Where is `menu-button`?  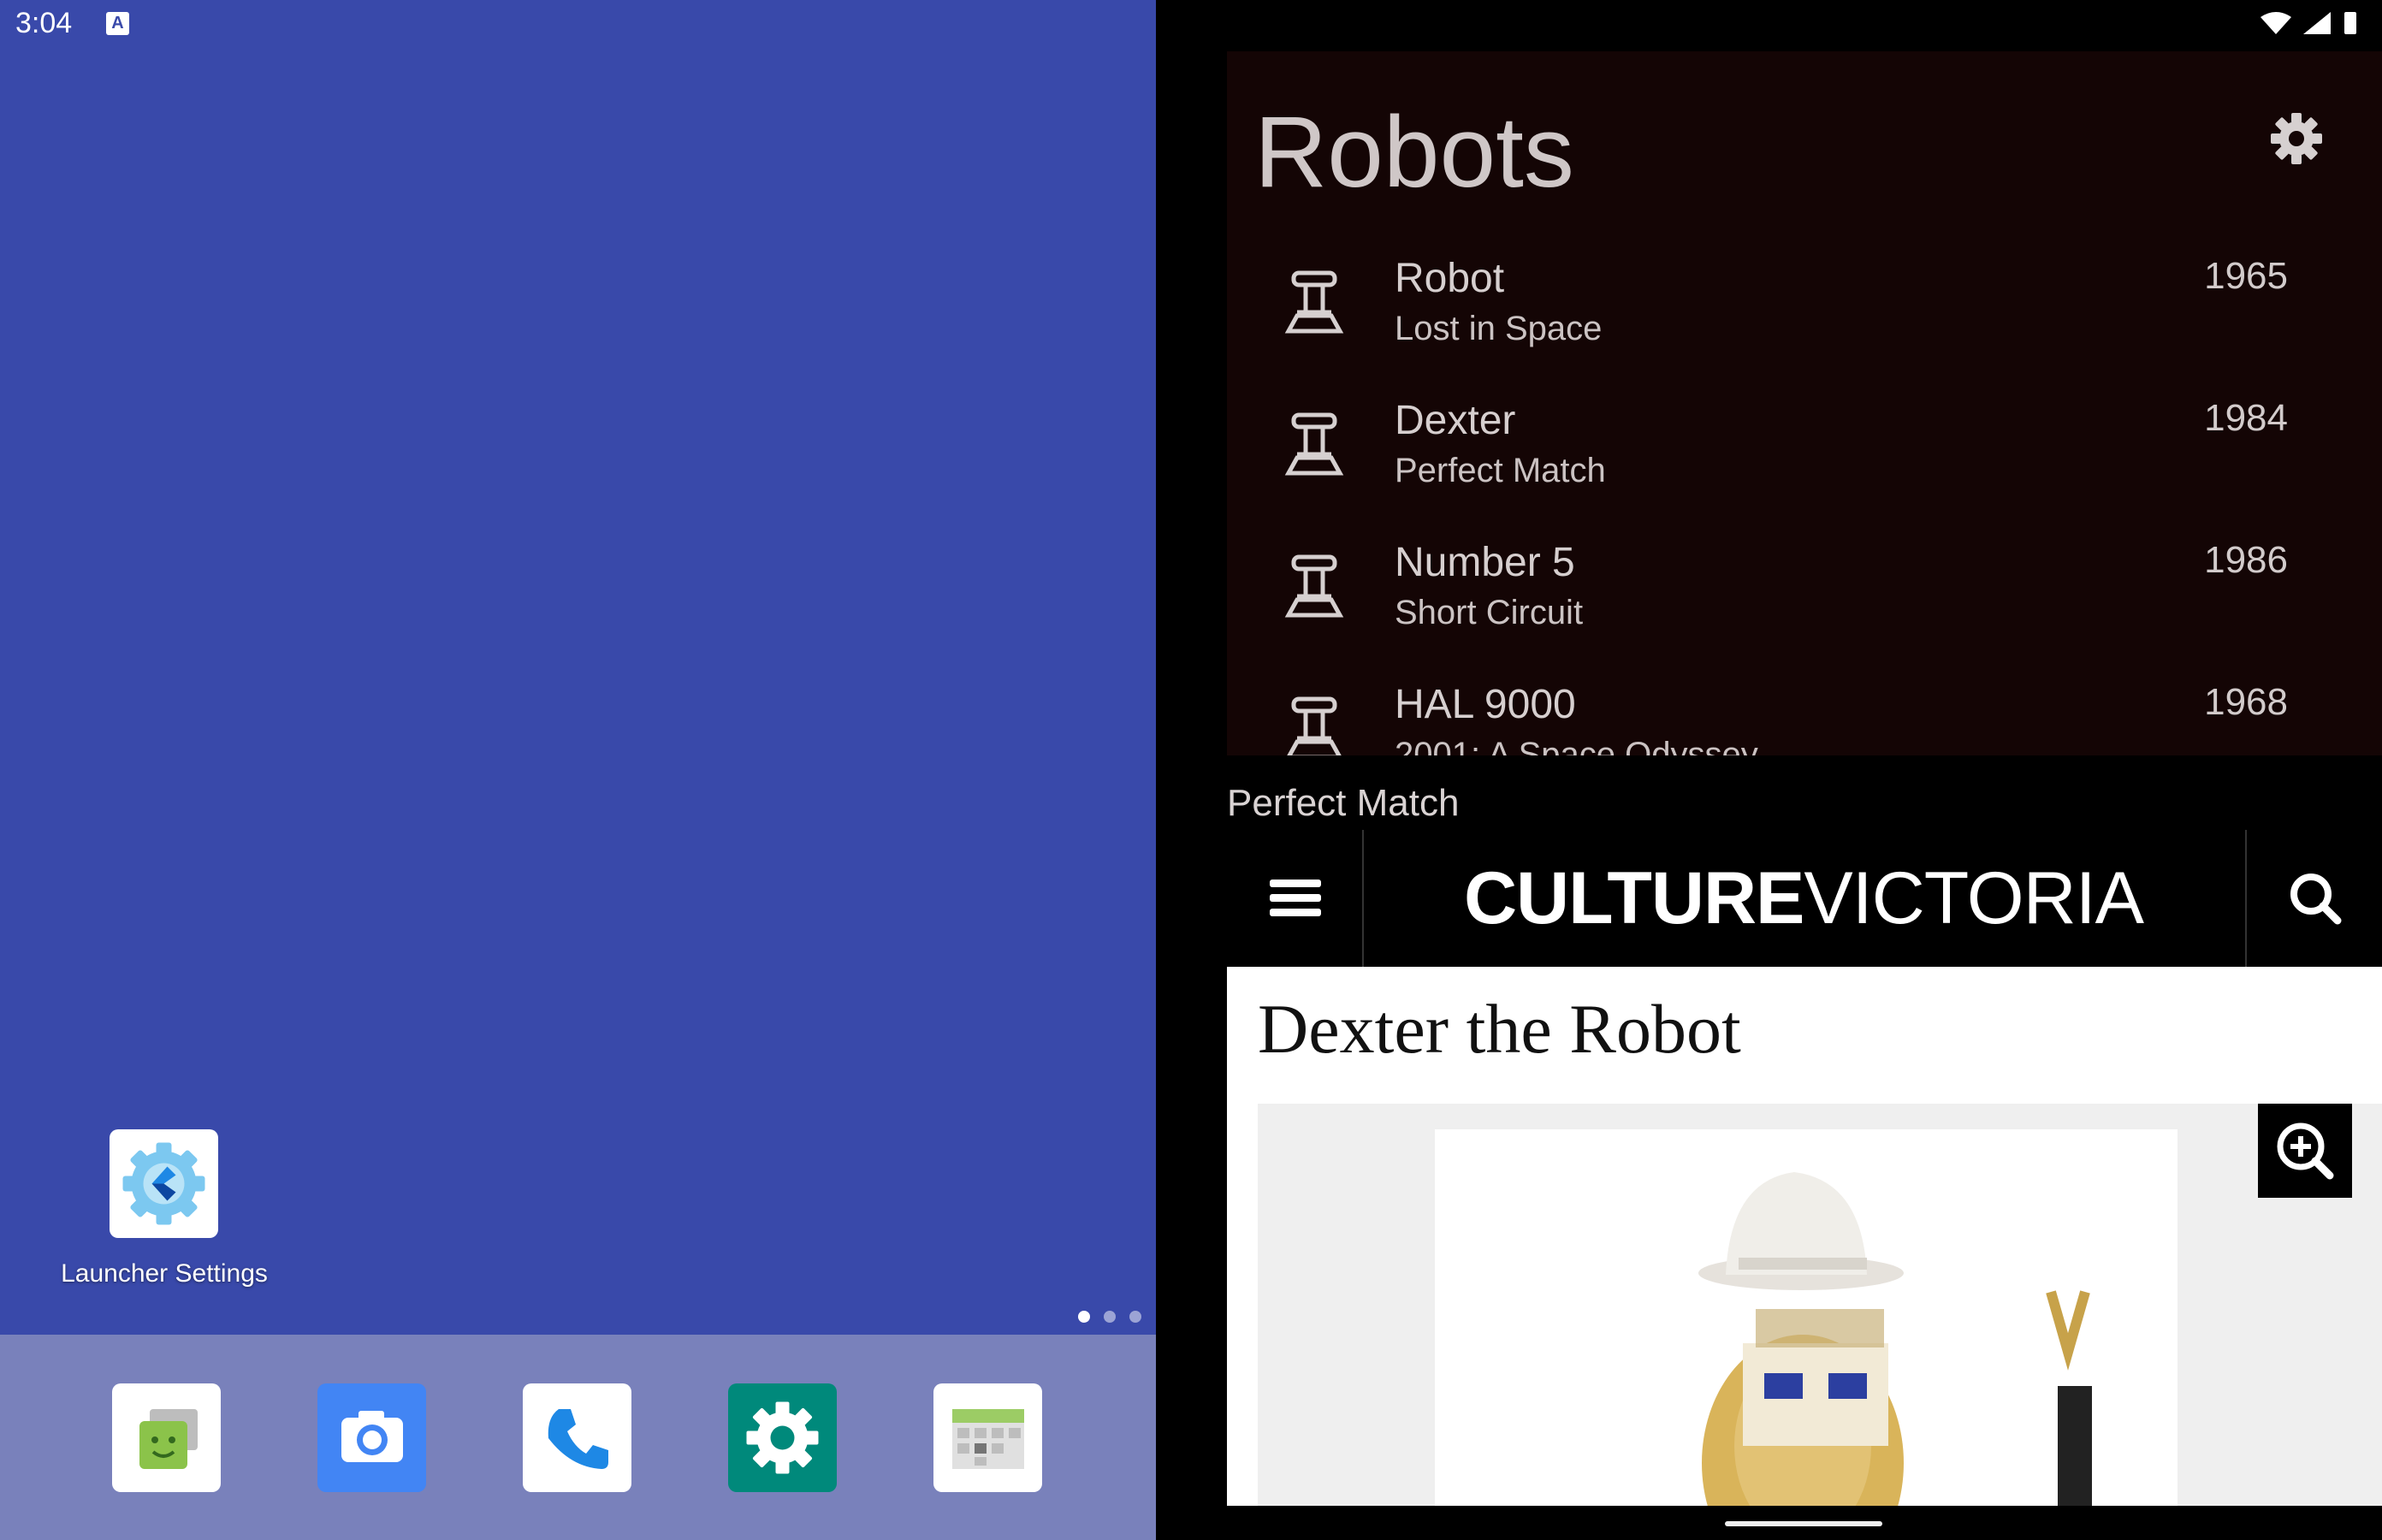
menu-button is located at coordinates (1295, 898).